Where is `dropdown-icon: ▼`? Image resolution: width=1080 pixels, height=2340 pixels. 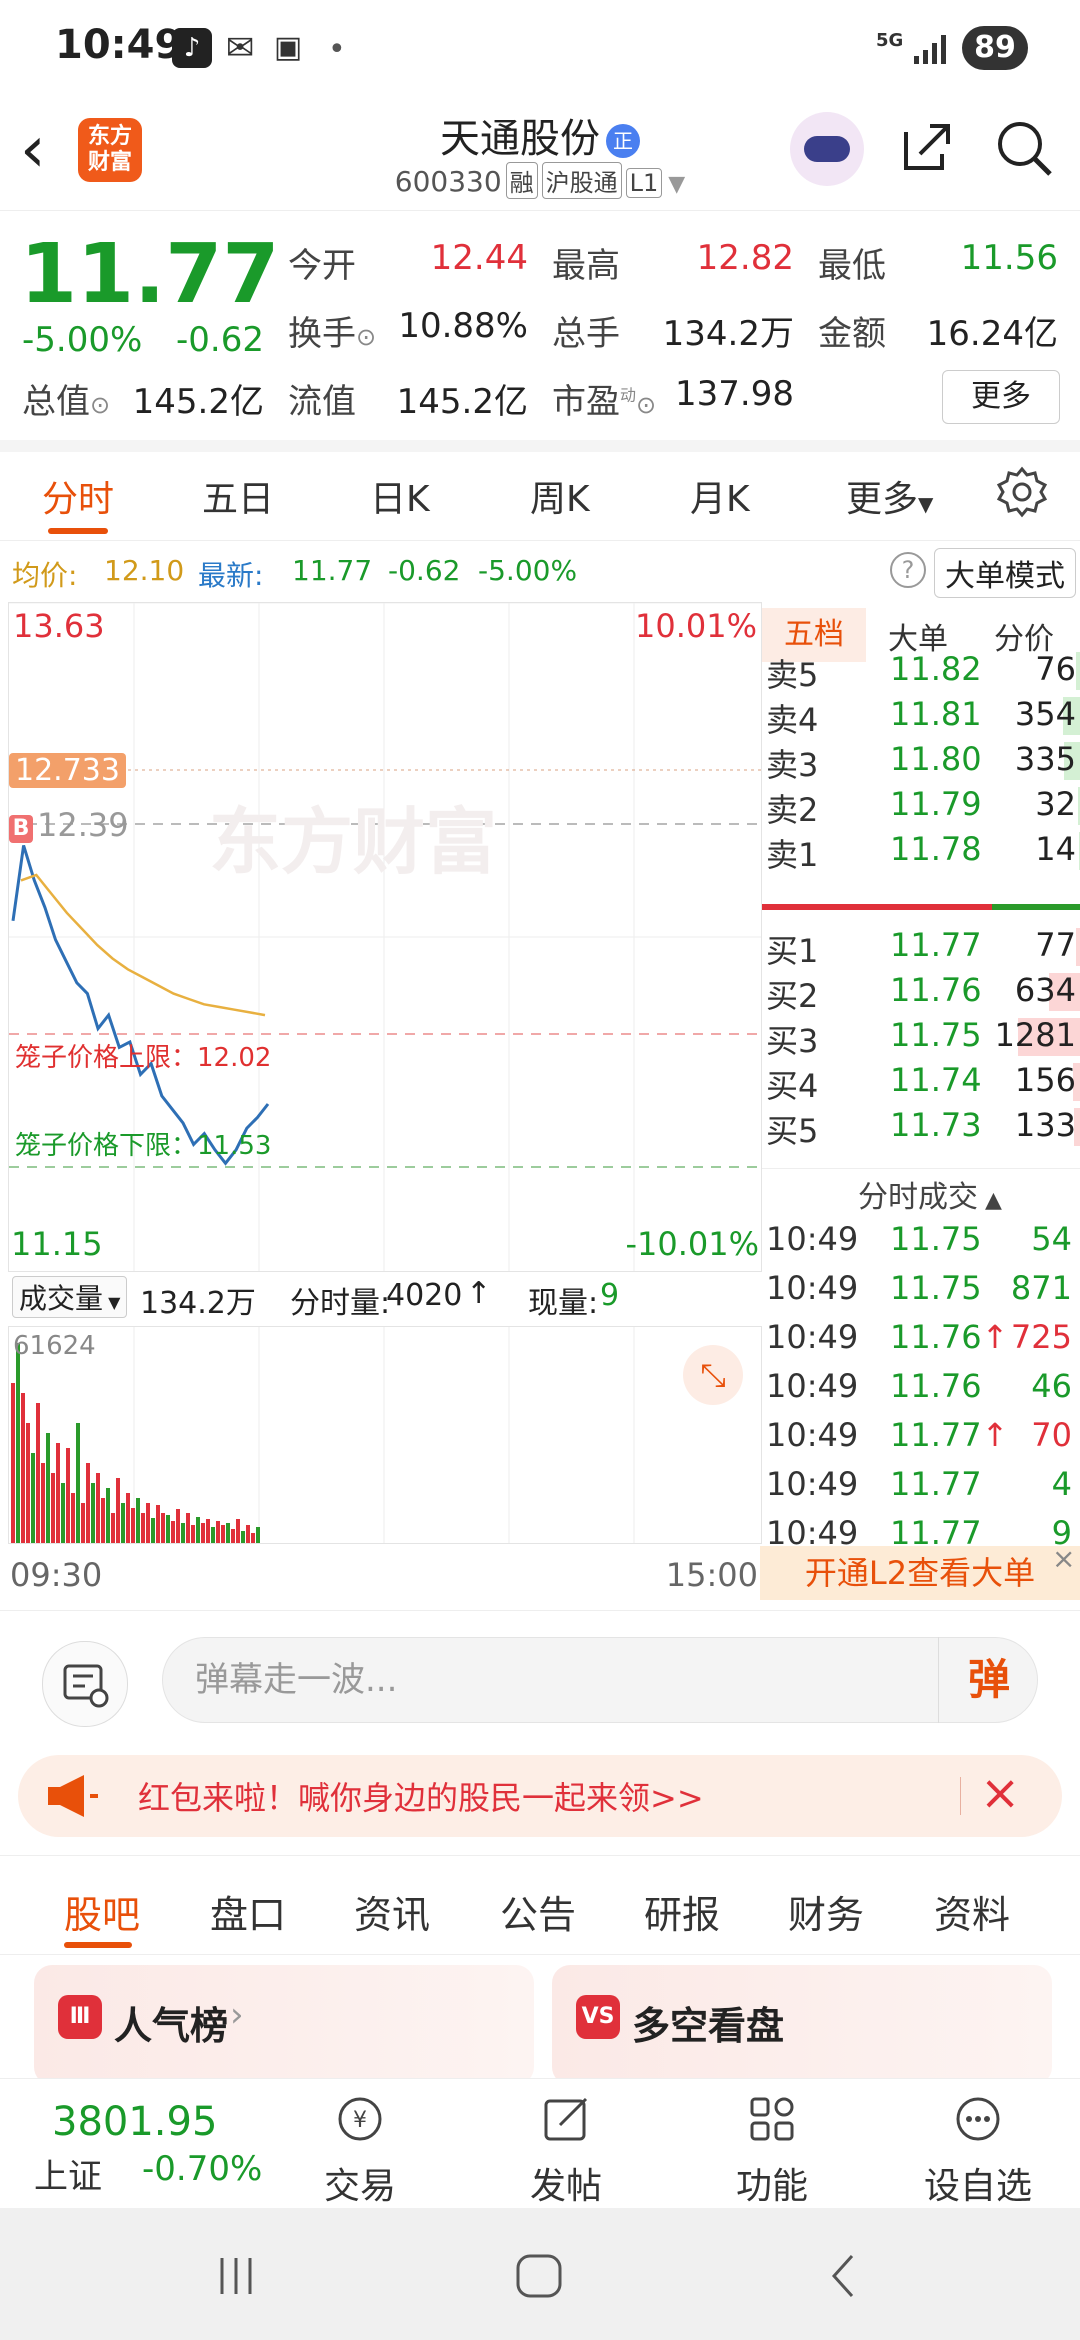
dropdown-icon: ▼ is located at coordinates (112, 1302).